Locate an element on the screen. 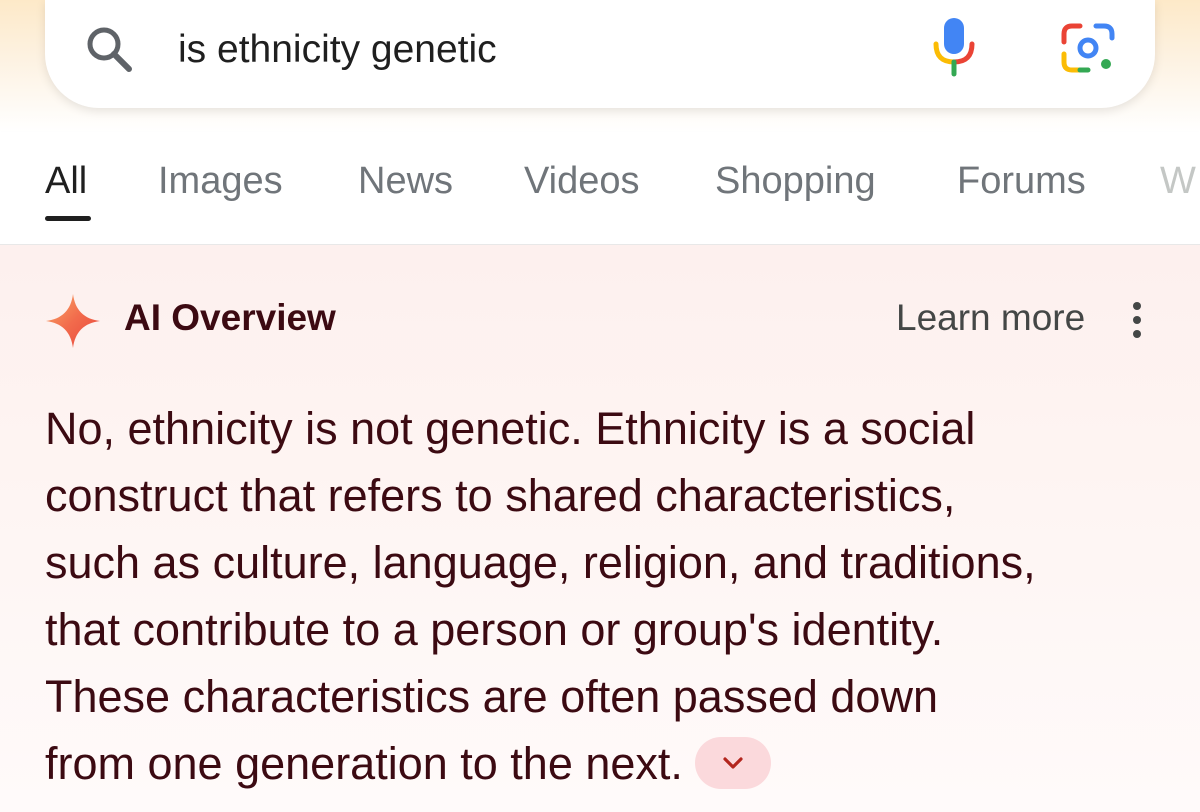  tab-images: Images is located at coordinates (220, 181).